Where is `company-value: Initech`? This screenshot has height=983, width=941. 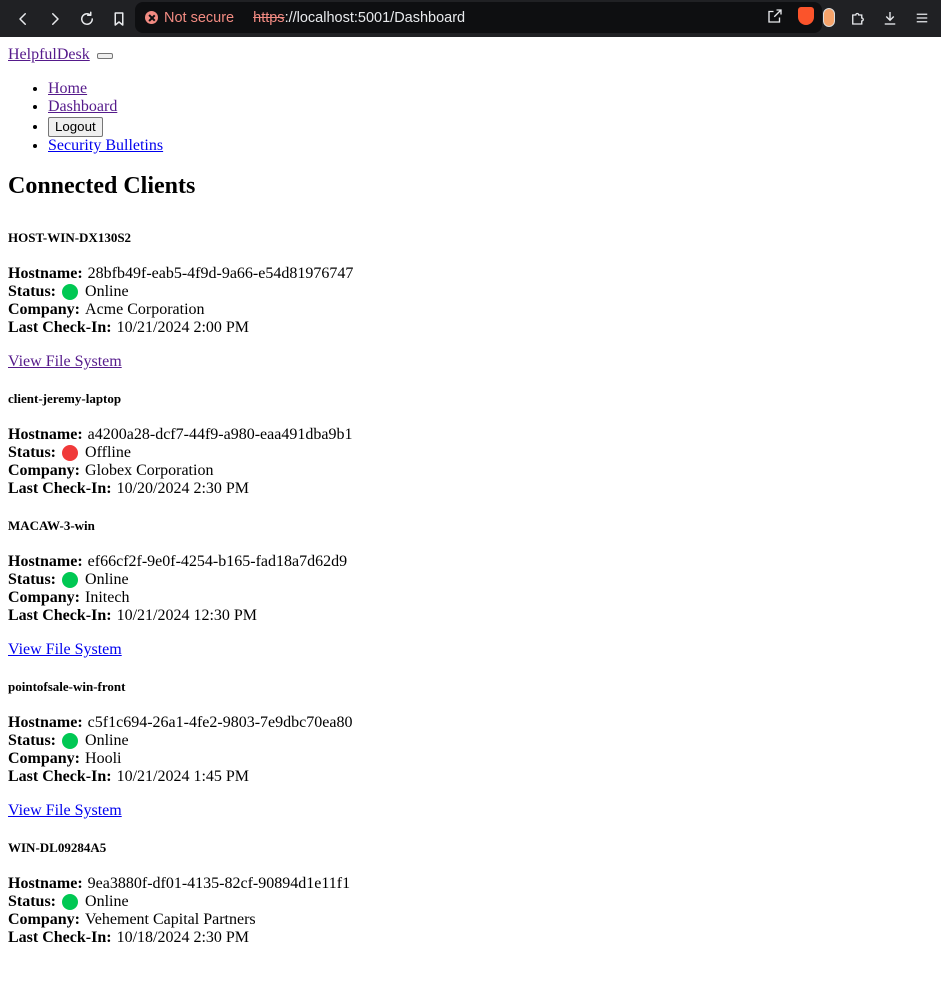
company-value: Initech is located at coordinates (107, 597).